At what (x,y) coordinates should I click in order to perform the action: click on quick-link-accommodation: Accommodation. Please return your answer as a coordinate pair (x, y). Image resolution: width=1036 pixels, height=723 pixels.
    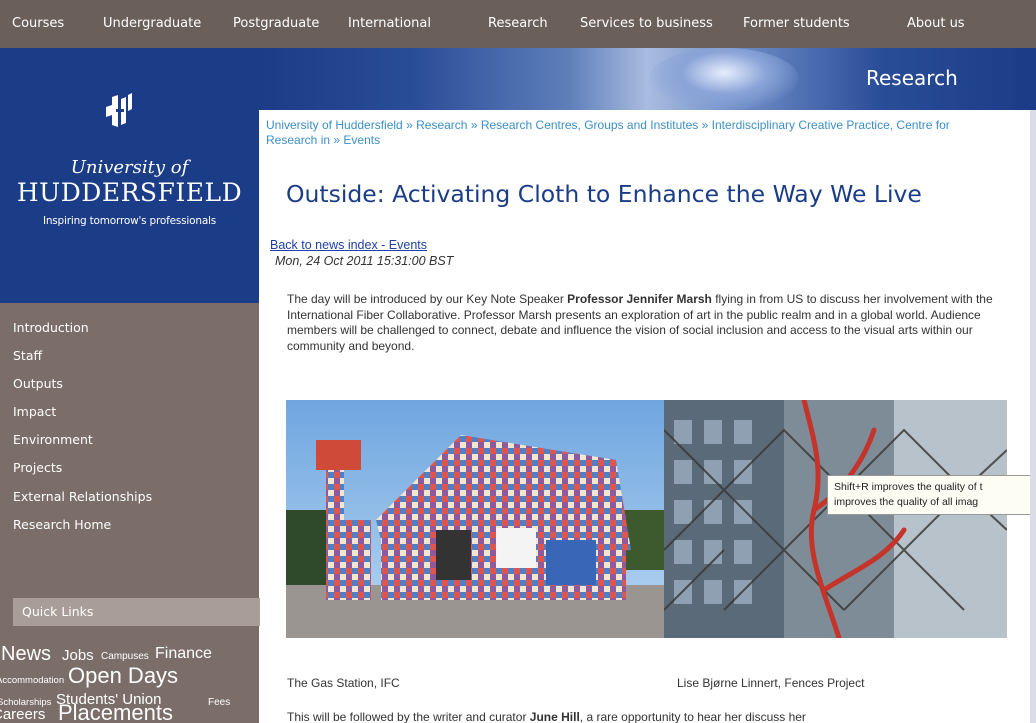
    Looking at the image, I should click on (32, 681).